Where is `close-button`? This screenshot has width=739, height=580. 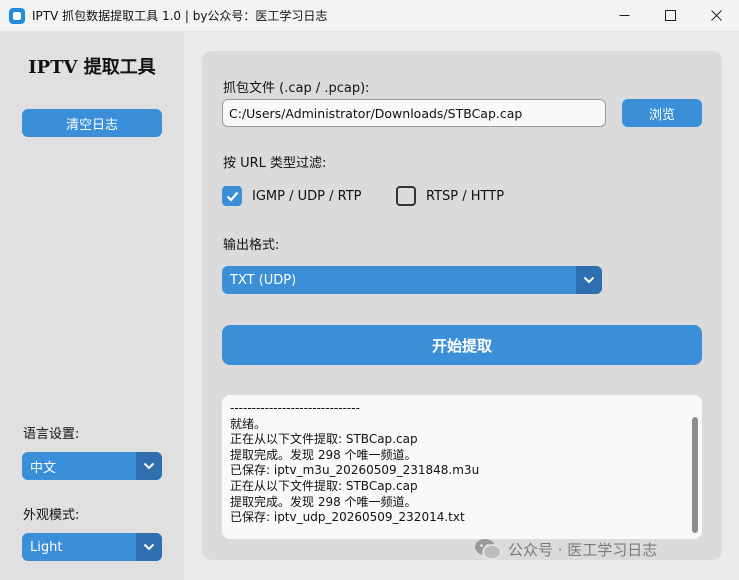 close-button is located at coordinates (716, 15).